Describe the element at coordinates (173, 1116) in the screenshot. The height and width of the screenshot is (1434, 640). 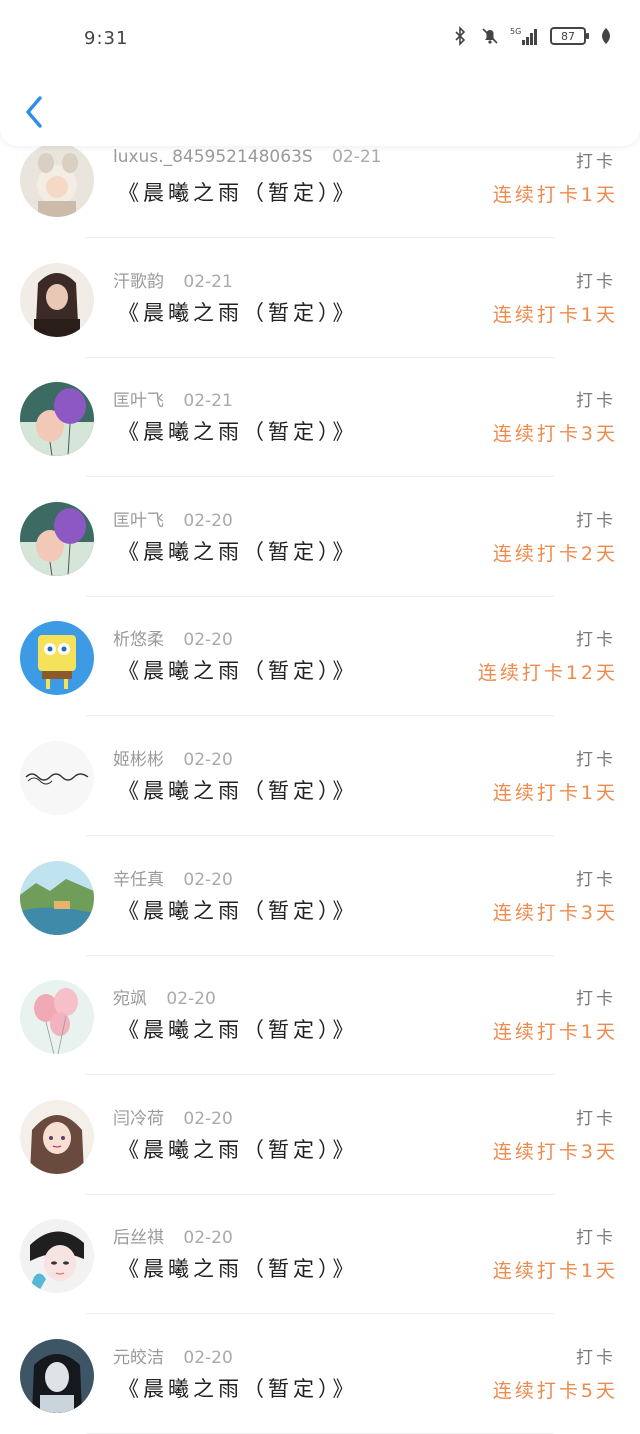
I see `user-line: 闫冷荷 02-20` at that location.